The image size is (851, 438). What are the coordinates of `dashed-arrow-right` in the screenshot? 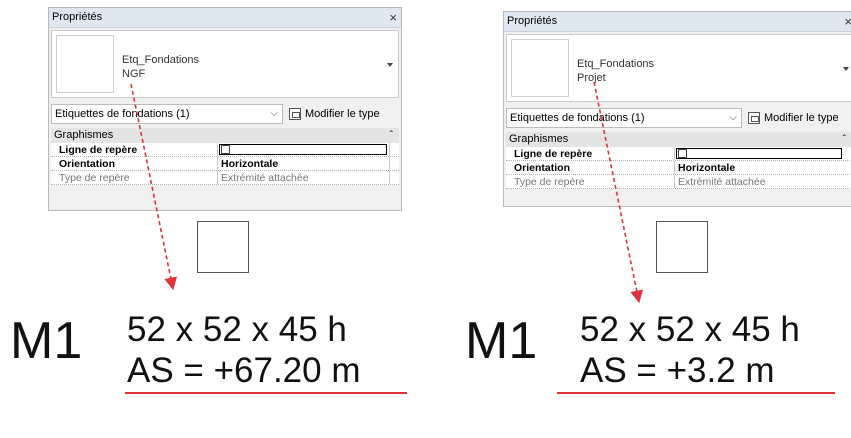 It's located at (618, 192).